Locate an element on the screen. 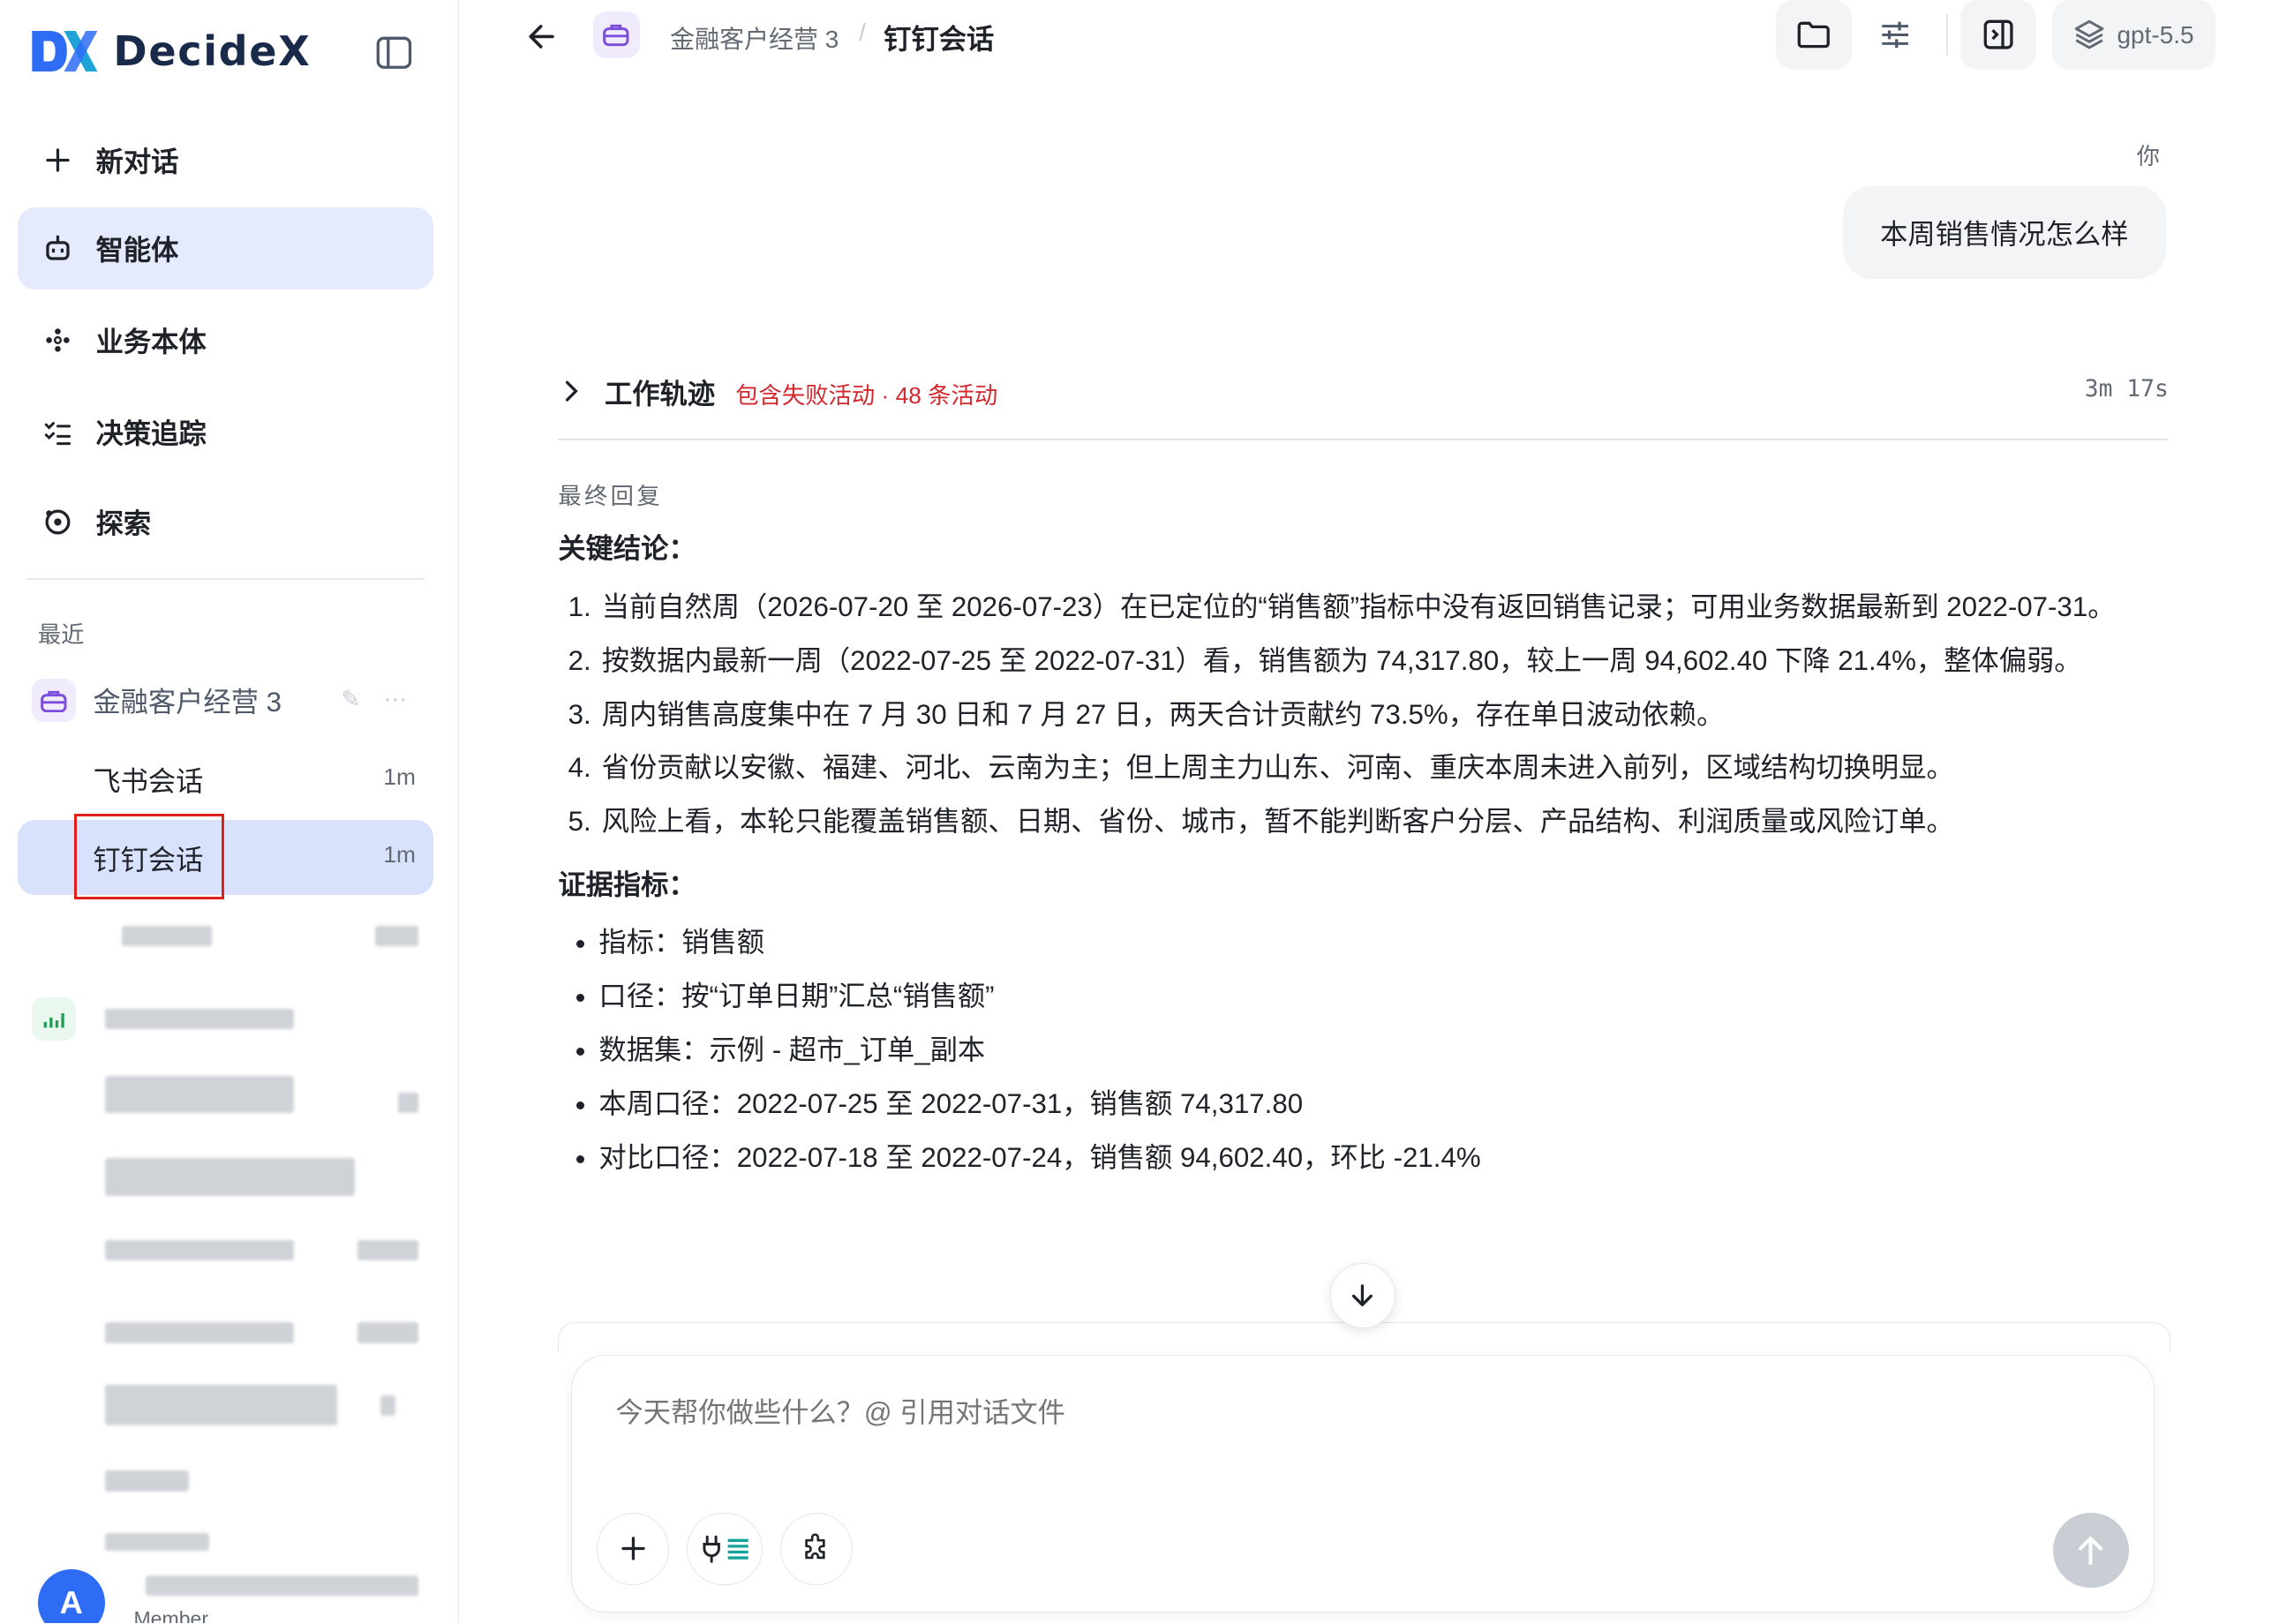 The width and height of the screenshot is (2279, 1624). plugins-button is located at coordinates (816, 1548).